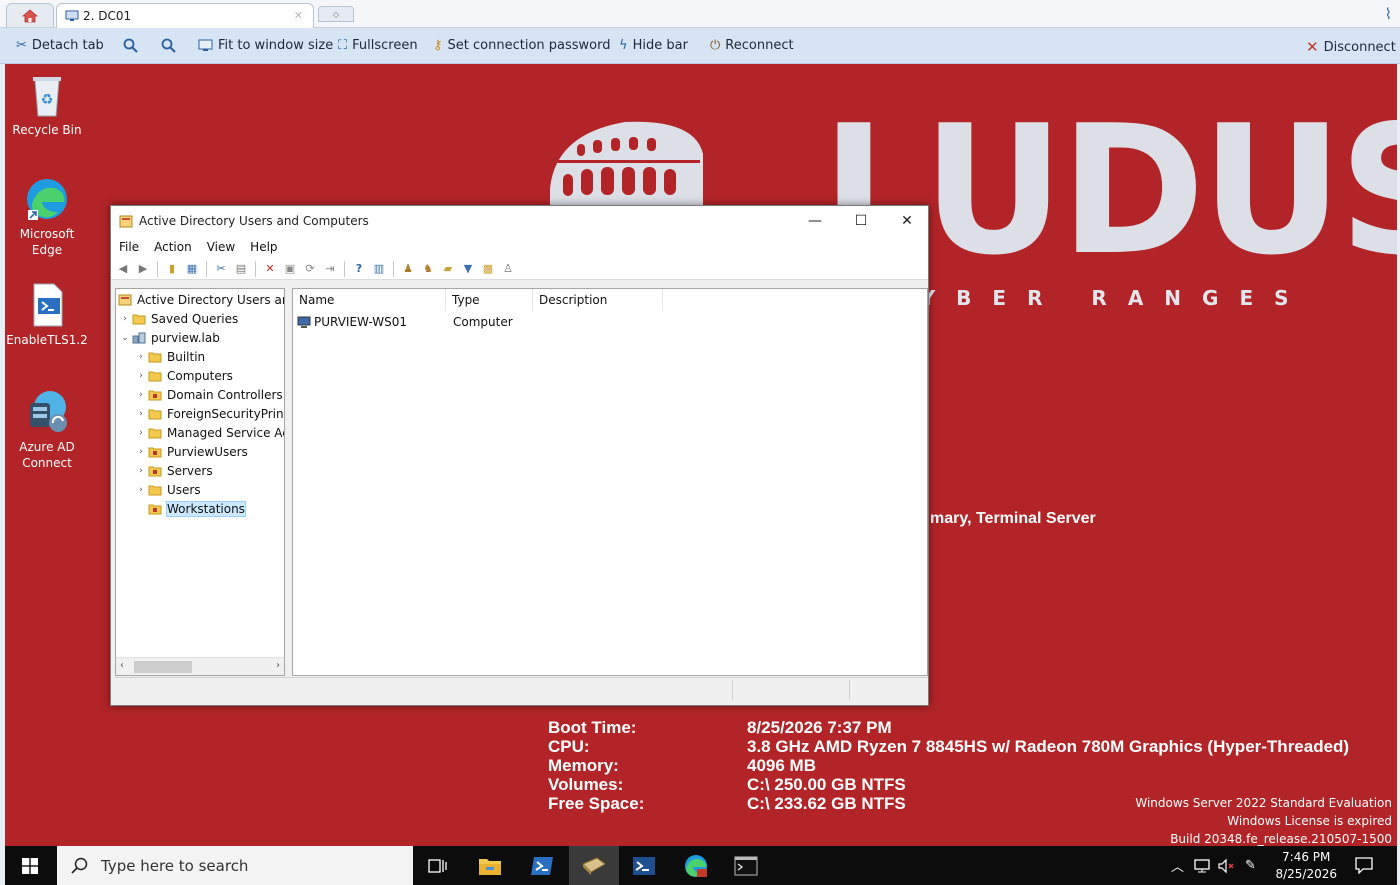 This screenshot has width=1400, height=885. I want to click on cell-name: PURVIEW-WS01, so click(361, 322).